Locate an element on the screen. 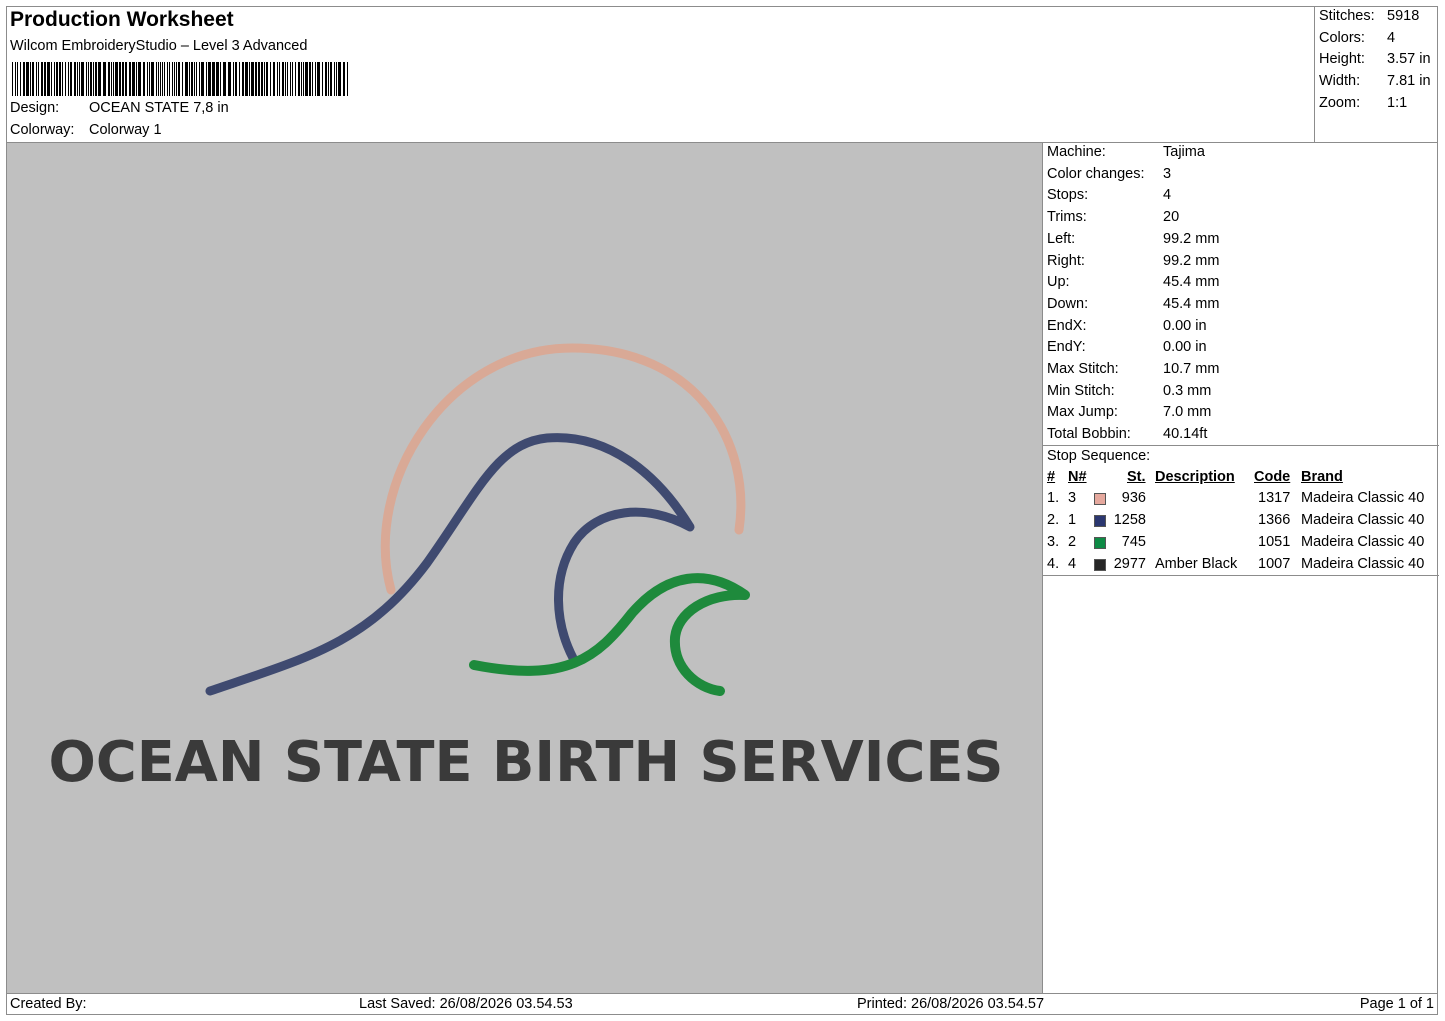 This screenshot has height=1021, width=1445. machine-info-row: Trims: 20 is located at coordinates (1113, 217).